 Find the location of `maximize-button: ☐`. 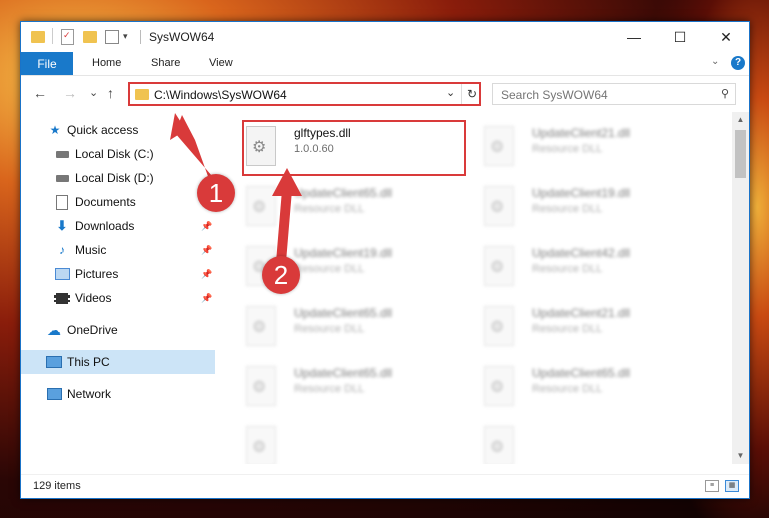

maximize-button: ☐ is located at coordinates (680, 37).